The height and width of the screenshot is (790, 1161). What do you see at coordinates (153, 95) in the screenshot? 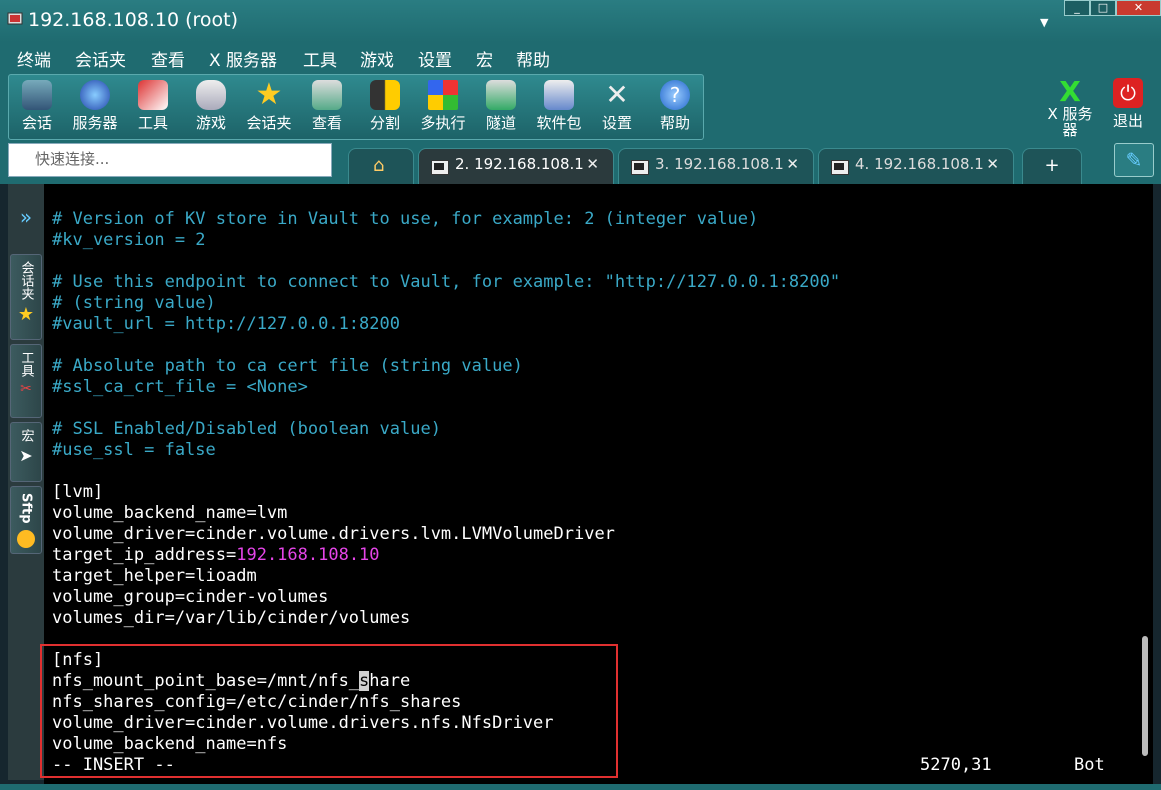
I see `tools-icon` at bounding box center [153, 95].